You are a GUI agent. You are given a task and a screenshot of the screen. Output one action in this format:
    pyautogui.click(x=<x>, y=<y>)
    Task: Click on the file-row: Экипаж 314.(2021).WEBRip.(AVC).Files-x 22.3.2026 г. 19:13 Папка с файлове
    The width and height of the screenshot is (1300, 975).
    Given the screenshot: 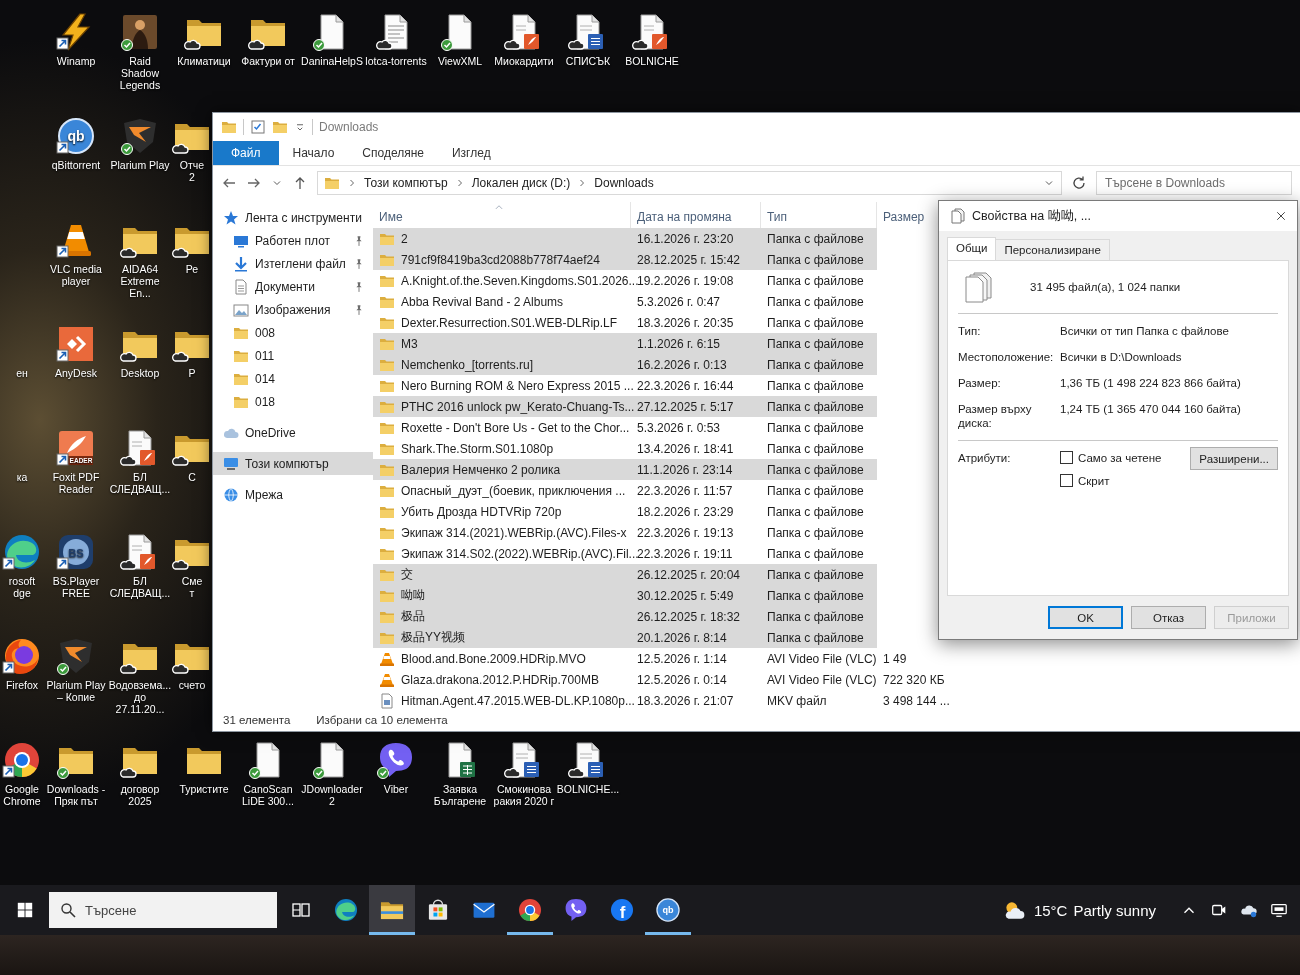 What is the action you would take?
    pyautogui.click(x=625, y=532)
    